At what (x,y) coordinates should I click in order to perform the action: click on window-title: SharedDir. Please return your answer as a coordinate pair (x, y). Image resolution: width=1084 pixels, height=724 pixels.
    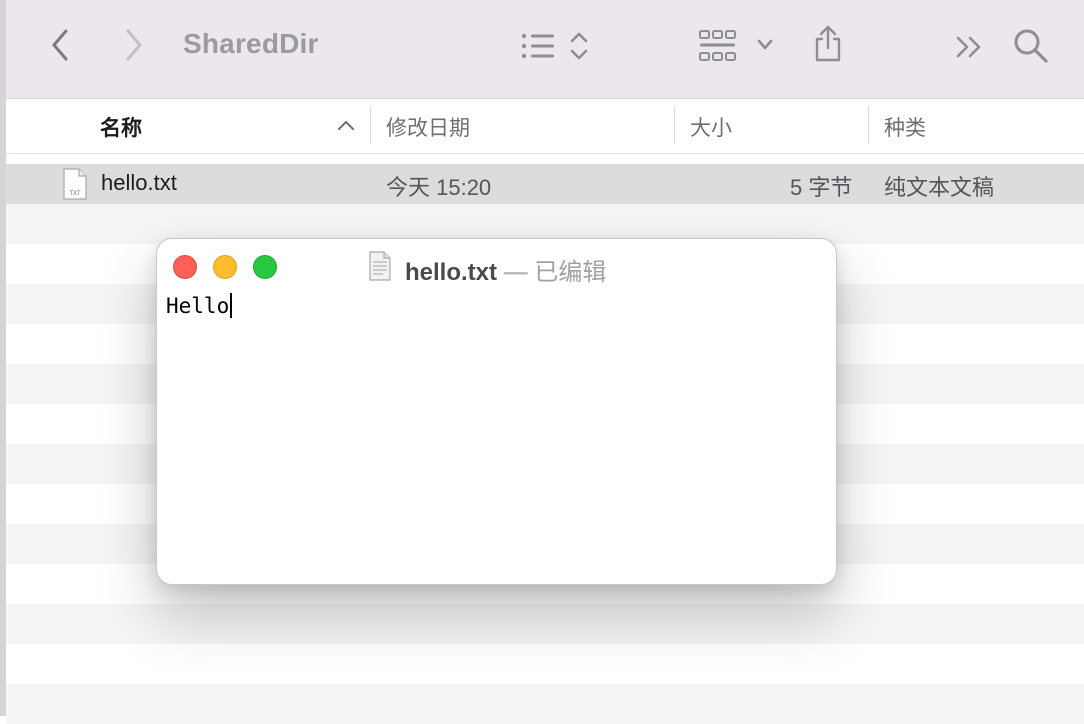
    Looking at the image, I should click on (251, 43).